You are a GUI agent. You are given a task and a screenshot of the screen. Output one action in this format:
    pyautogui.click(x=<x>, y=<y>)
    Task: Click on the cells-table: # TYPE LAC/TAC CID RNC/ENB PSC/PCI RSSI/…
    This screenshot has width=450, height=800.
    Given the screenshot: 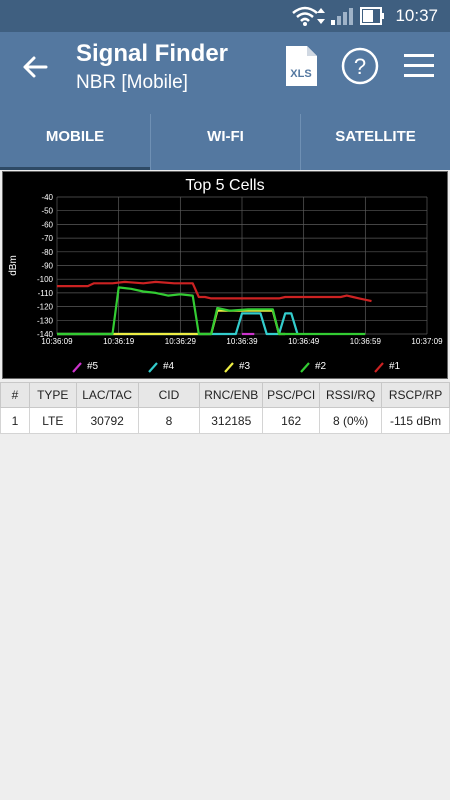 What is the action you would take?
    pyautogui.click(x=225, y=408)
    